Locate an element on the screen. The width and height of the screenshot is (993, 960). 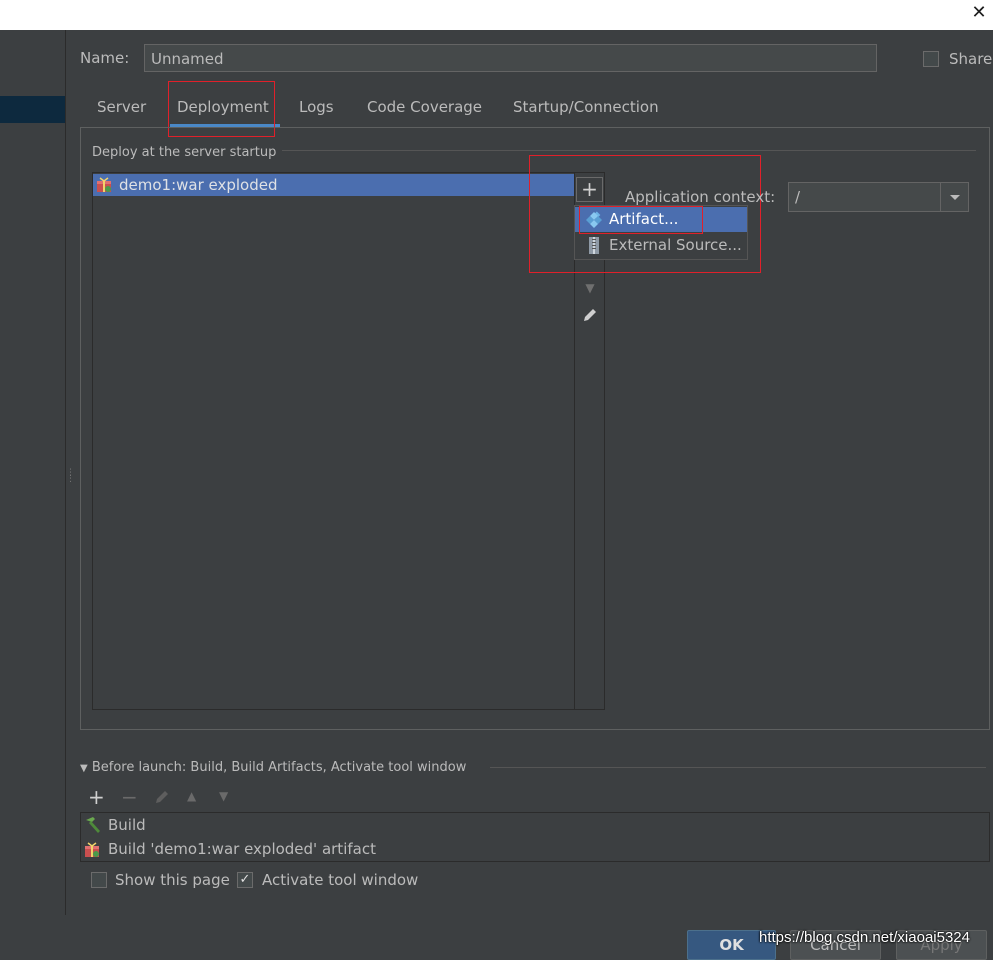
tab-server: Server is located at coordinates (121, 107).